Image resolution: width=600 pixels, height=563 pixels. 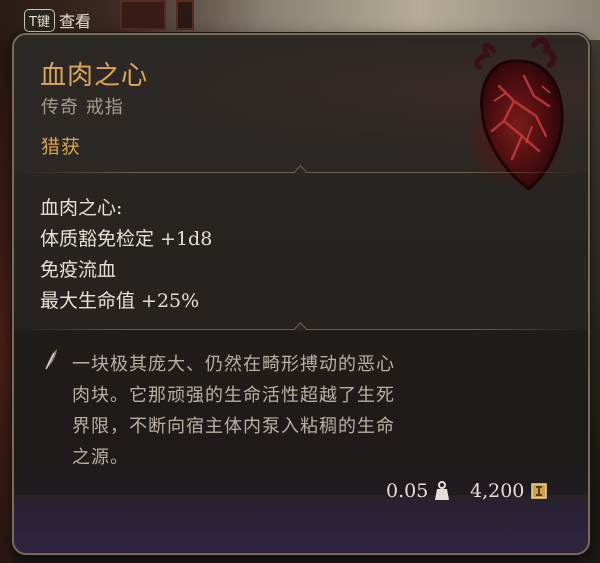 I want to click on section-divider, so click(x=301, y=171).